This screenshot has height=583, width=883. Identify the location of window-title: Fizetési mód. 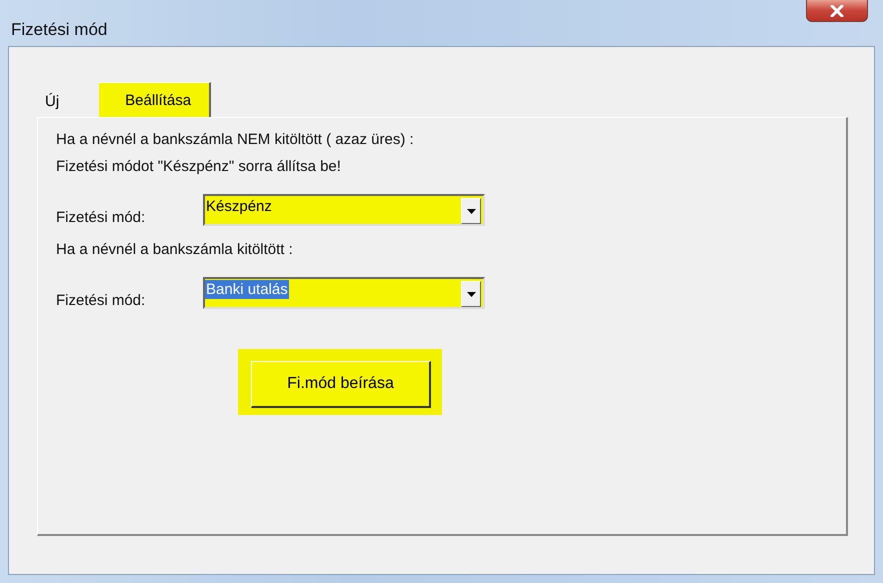
(59, 30).